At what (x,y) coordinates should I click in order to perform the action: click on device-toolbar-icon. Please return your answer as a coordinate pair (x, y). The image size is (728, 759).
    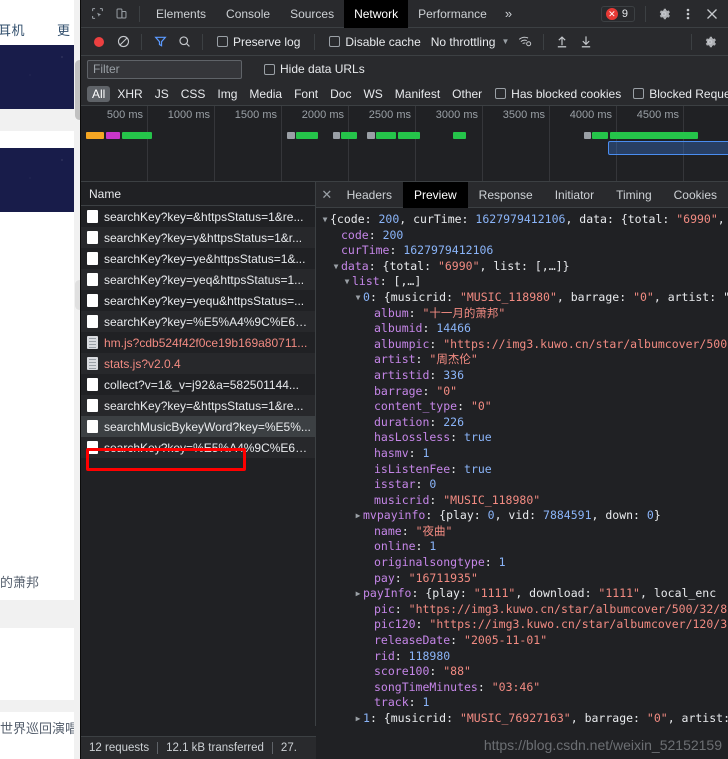
    Looking at the image, I should click on (121, 14).